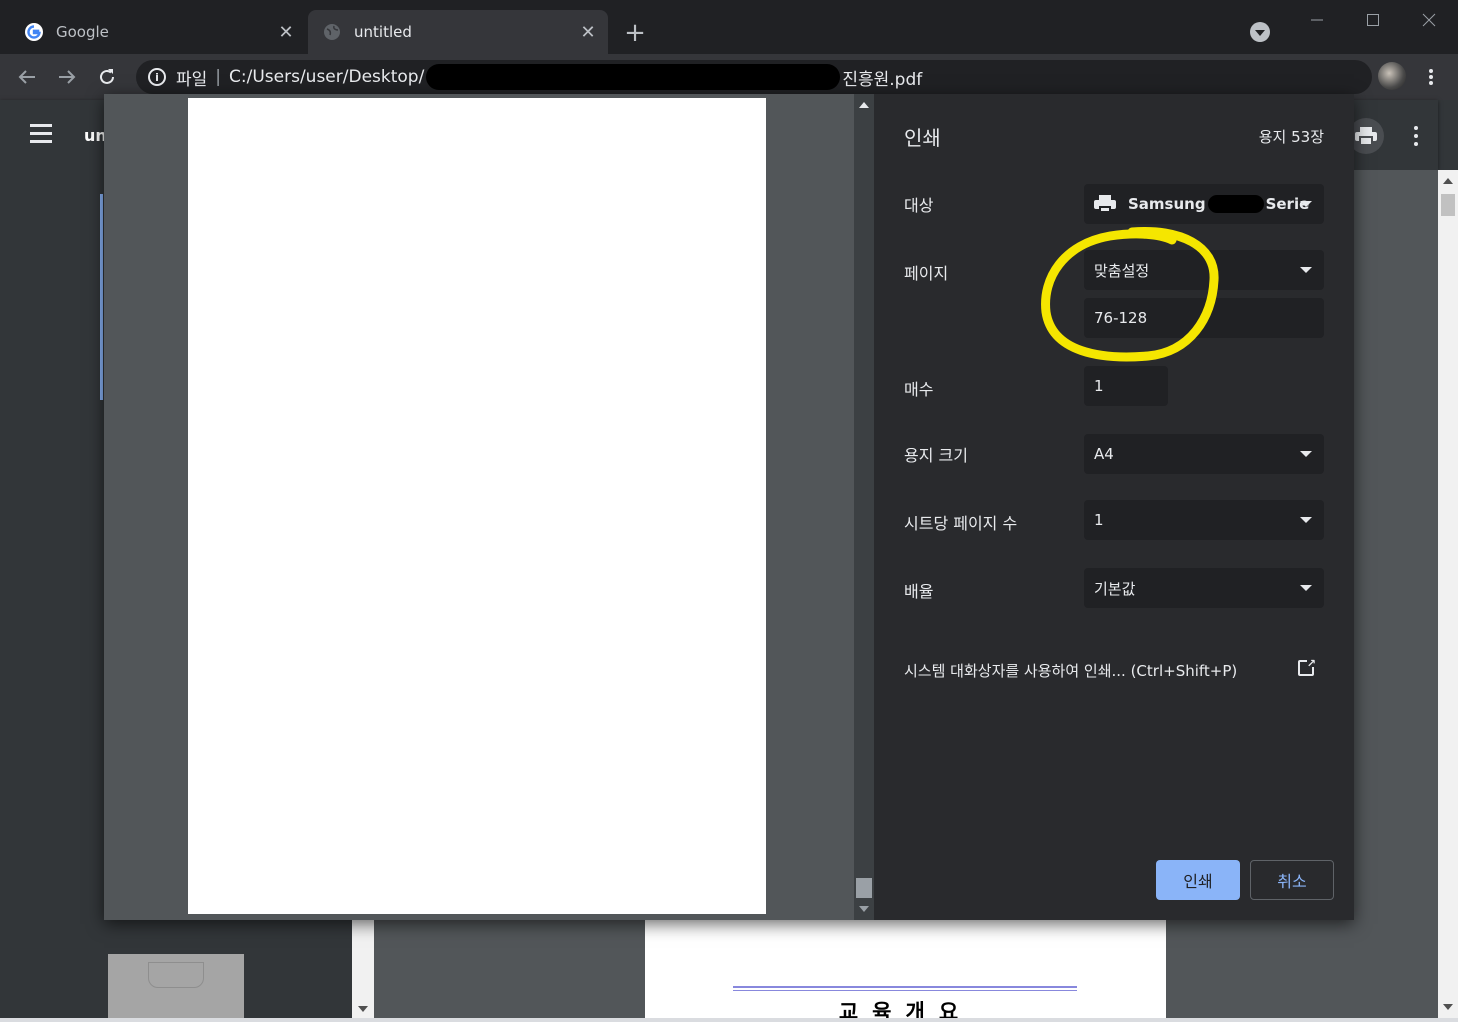  What do you see at coordinates (176, 986) in the screenshot?
I see `page-thumbnail` at bounding box center [176, 986].